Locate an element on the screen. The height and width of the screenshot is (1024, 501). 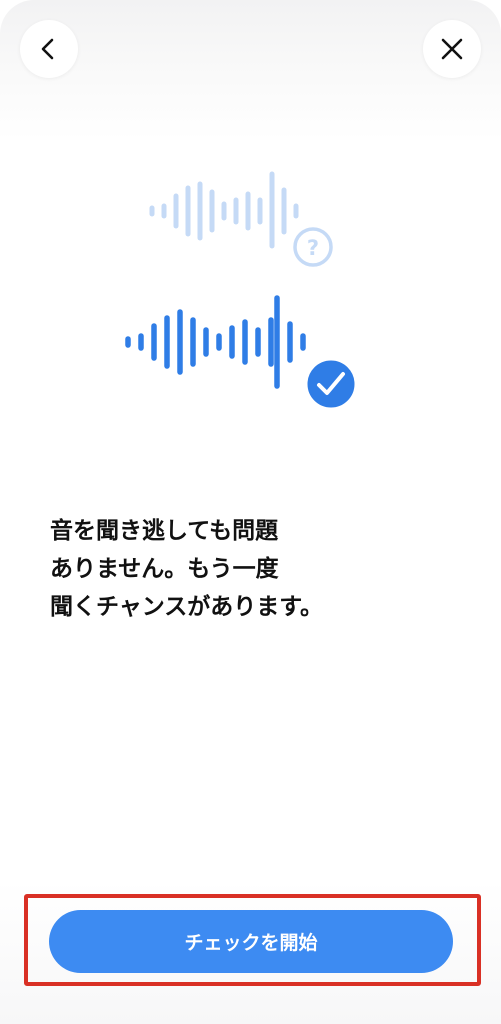
chevron-left-icon is located at coordinates (47, 49).